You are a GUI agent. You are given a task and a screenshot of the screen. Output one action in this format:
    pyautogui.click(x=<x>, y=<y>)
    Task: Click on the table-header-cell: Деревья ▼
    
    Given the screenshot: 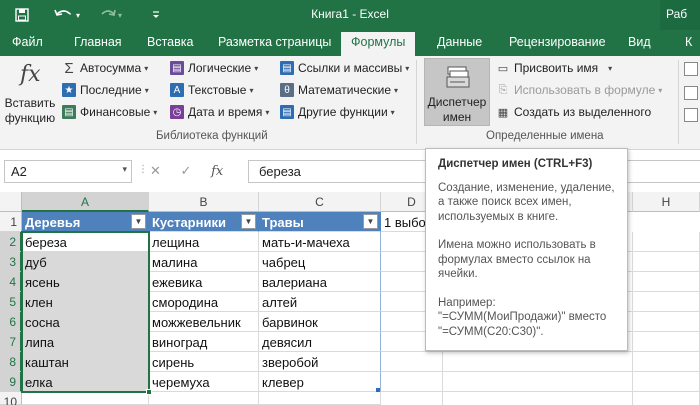 What is the action you would take?
    pyautogui.click(x=85, y=222)
    